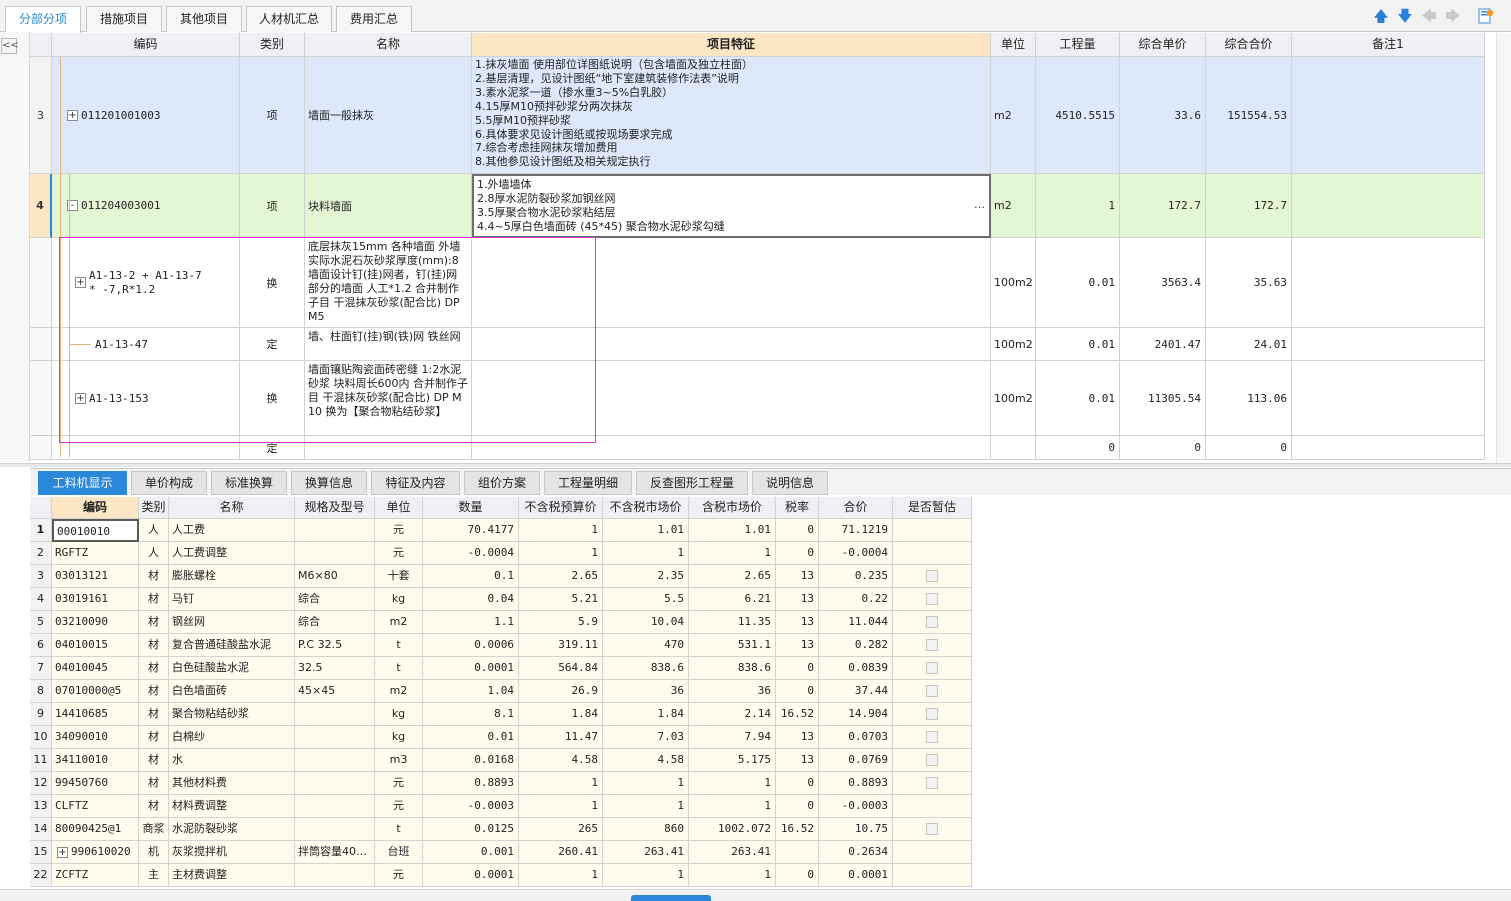 This screenshot has height=901, width=1511. I want to click on tab-fenbu: 分部分项, so click(43, 19).